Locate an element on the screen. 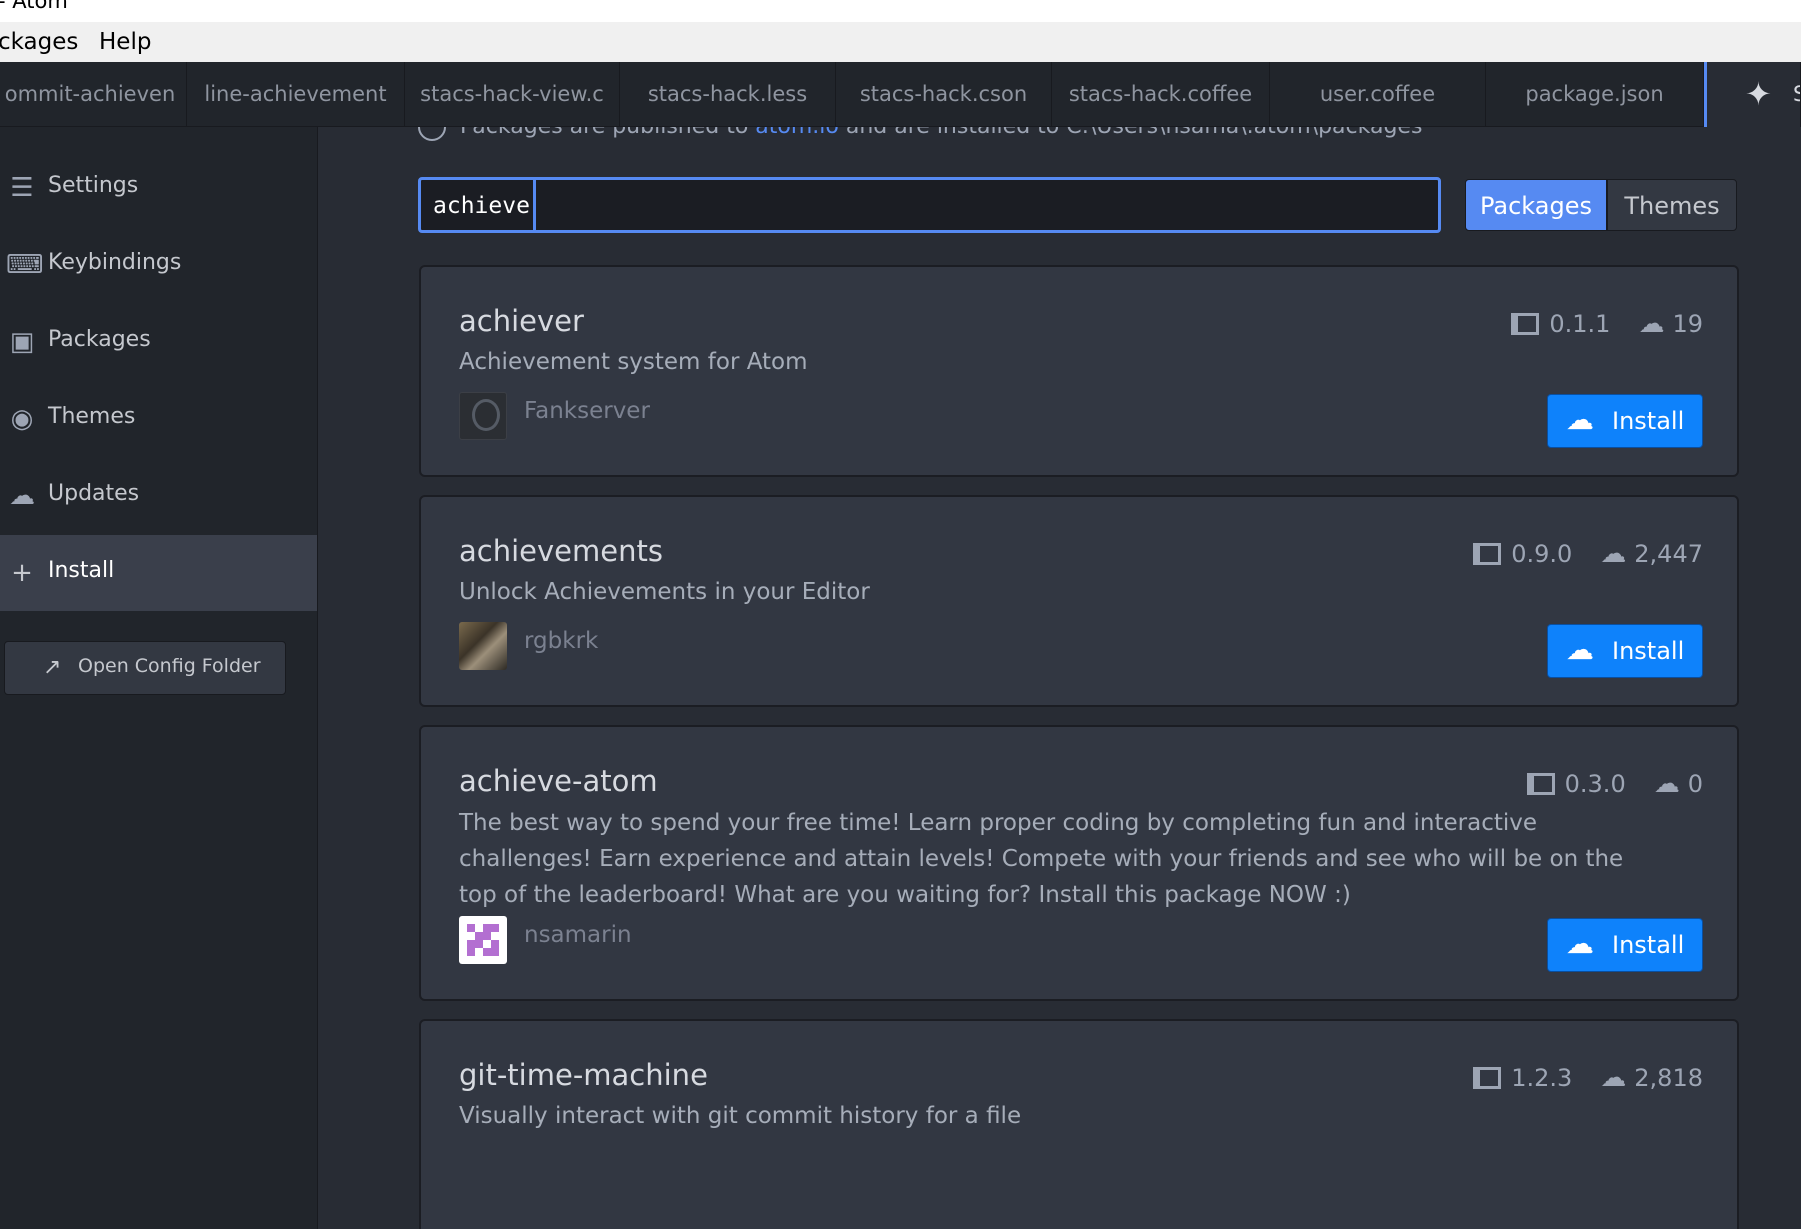 The width and height of the screenshot is (1801, 1229). package-stats: 1.2.3 ☁ 2,818 is located at coordinates (1588, 1078).